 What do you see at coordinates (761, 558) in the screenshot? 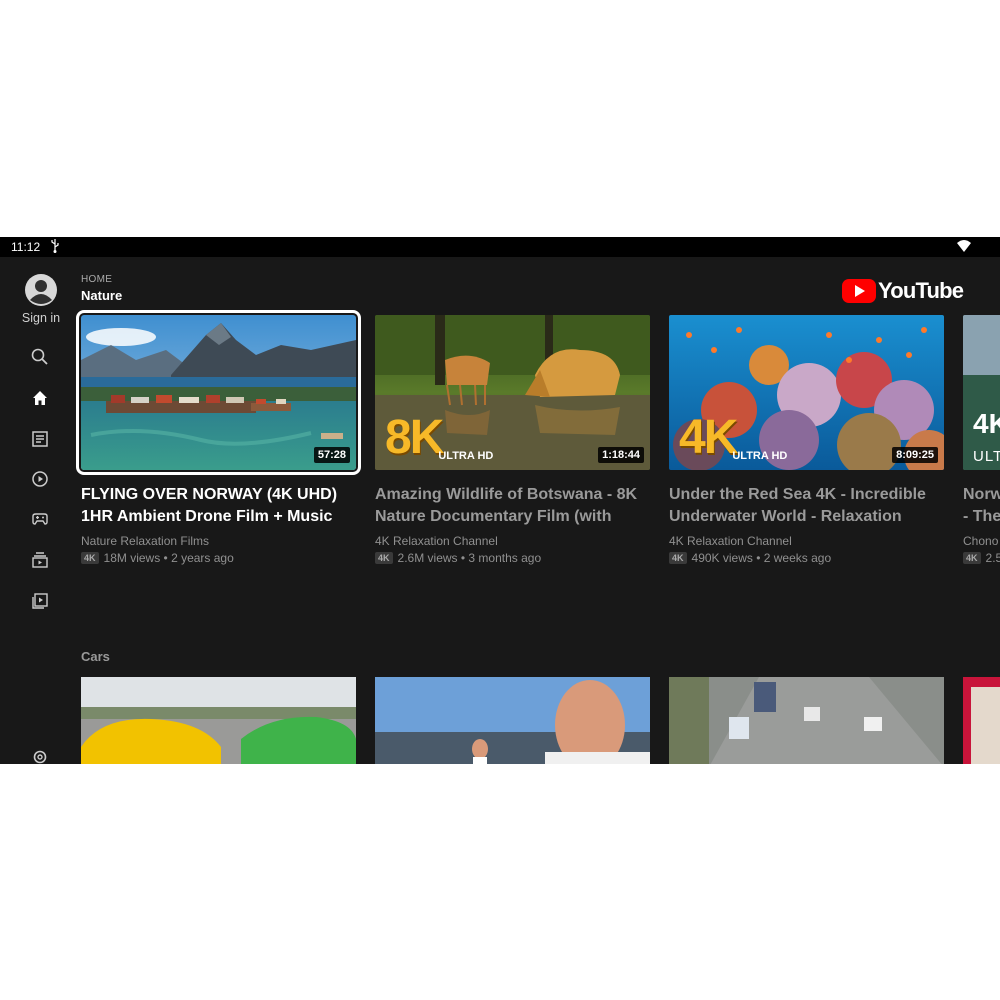
I see `views-and-age: 490K views • 2 weeks ago` at bounding box center [761, 558].